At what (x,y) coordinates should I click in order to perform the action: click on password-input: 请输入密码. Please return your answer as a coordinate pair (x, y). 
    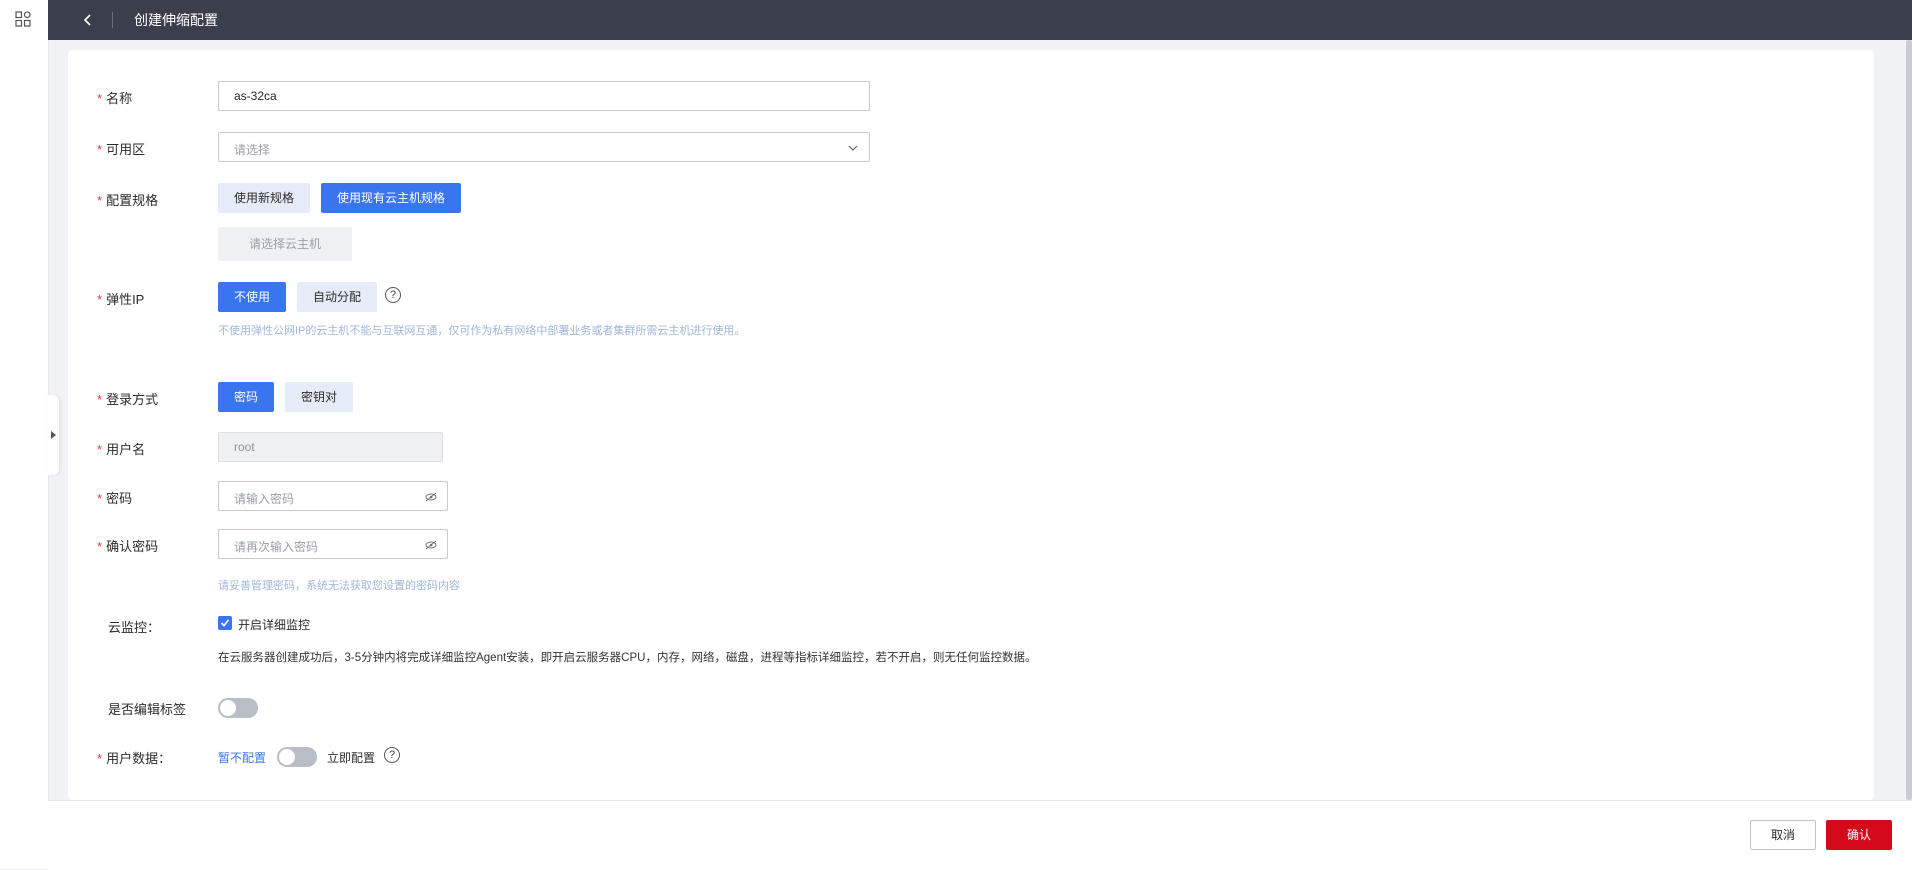
    Looking at the image, I should click on (333, 496).